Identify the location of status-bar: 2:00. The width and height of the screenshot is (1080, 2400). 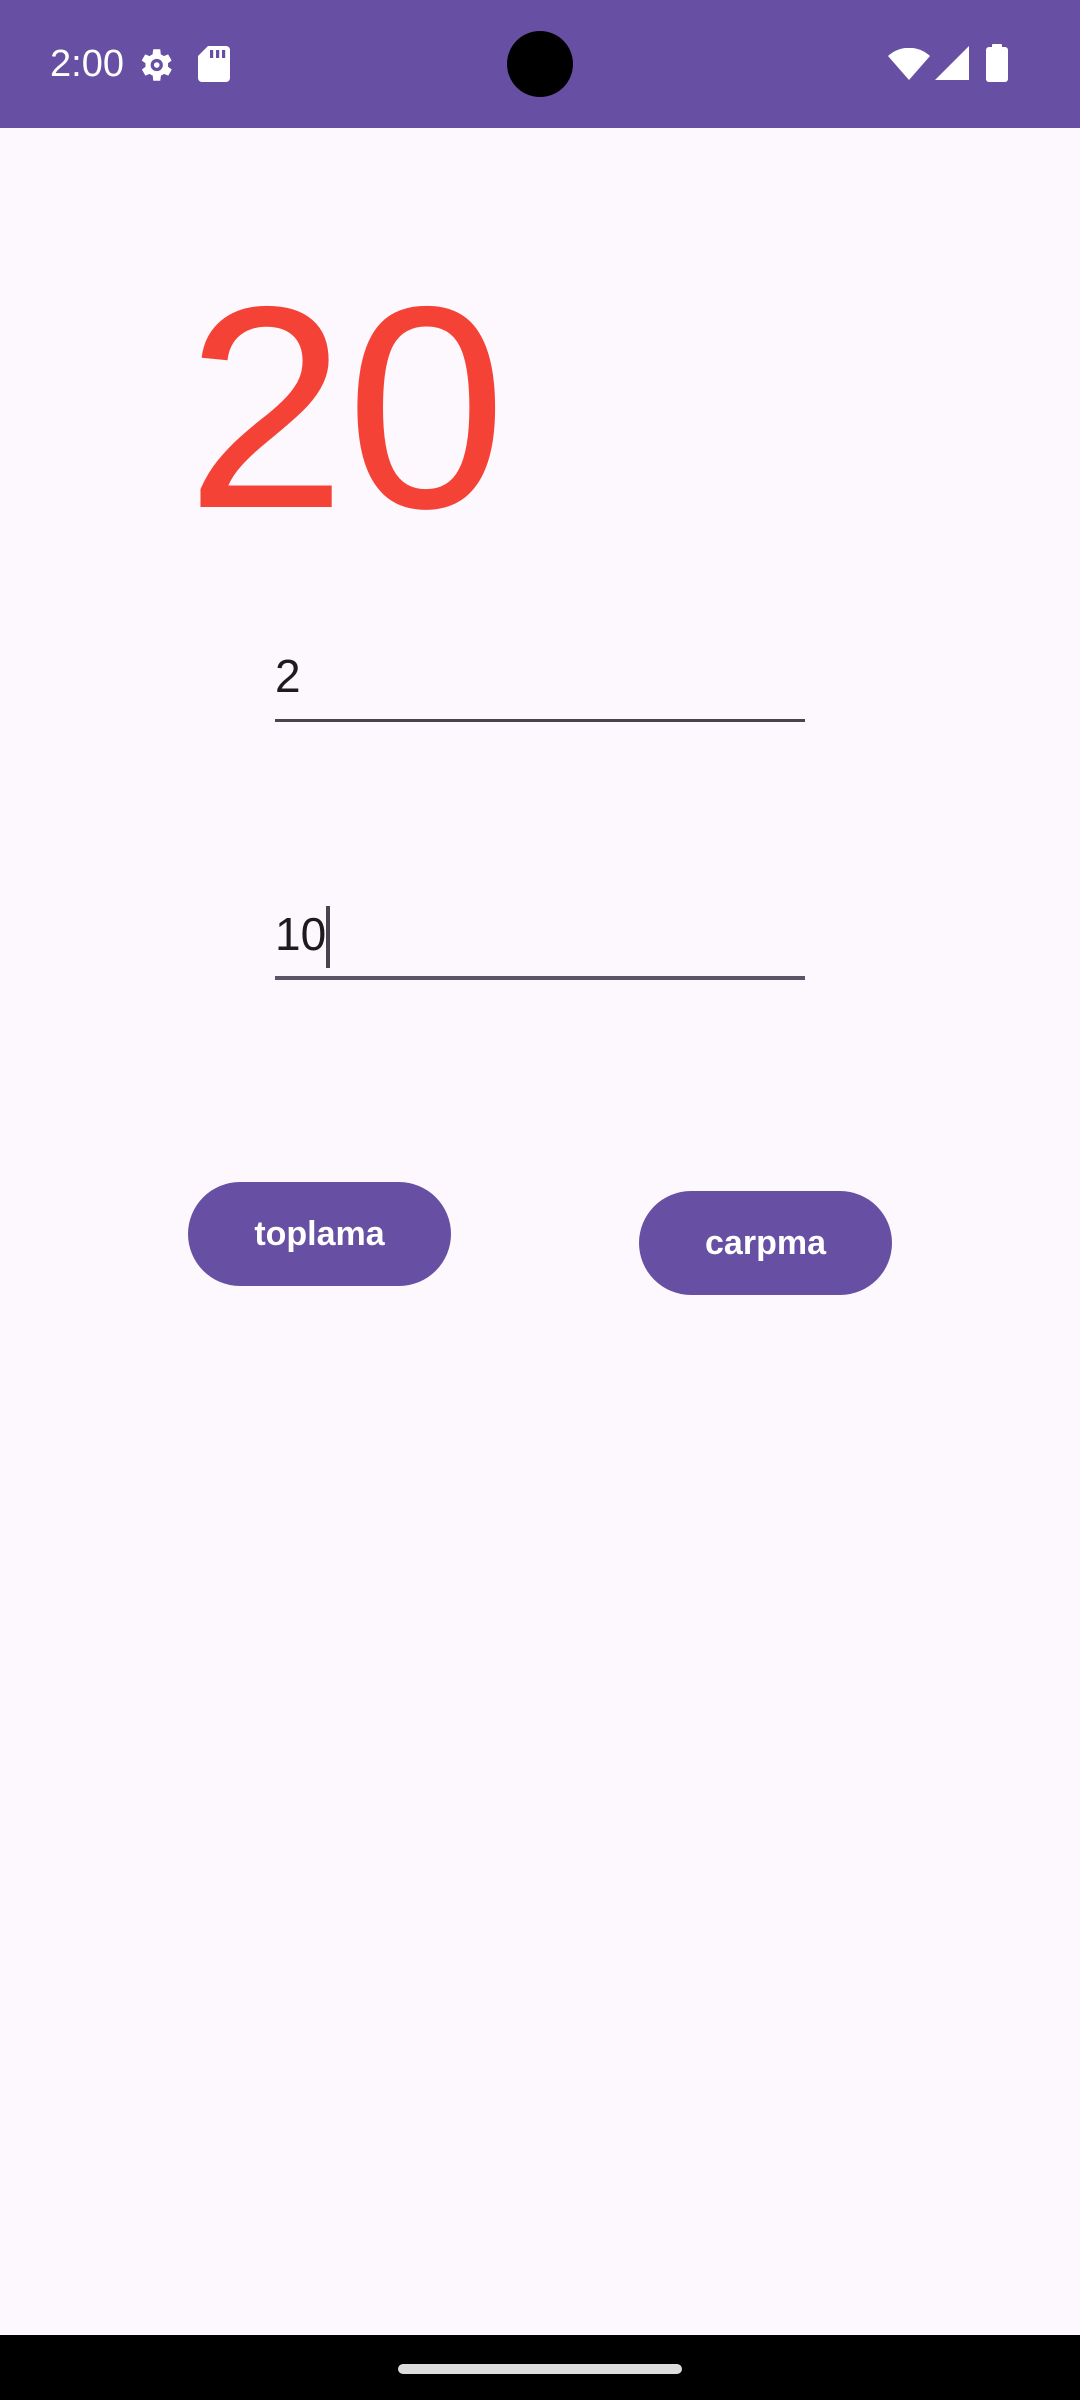
(540, 64).